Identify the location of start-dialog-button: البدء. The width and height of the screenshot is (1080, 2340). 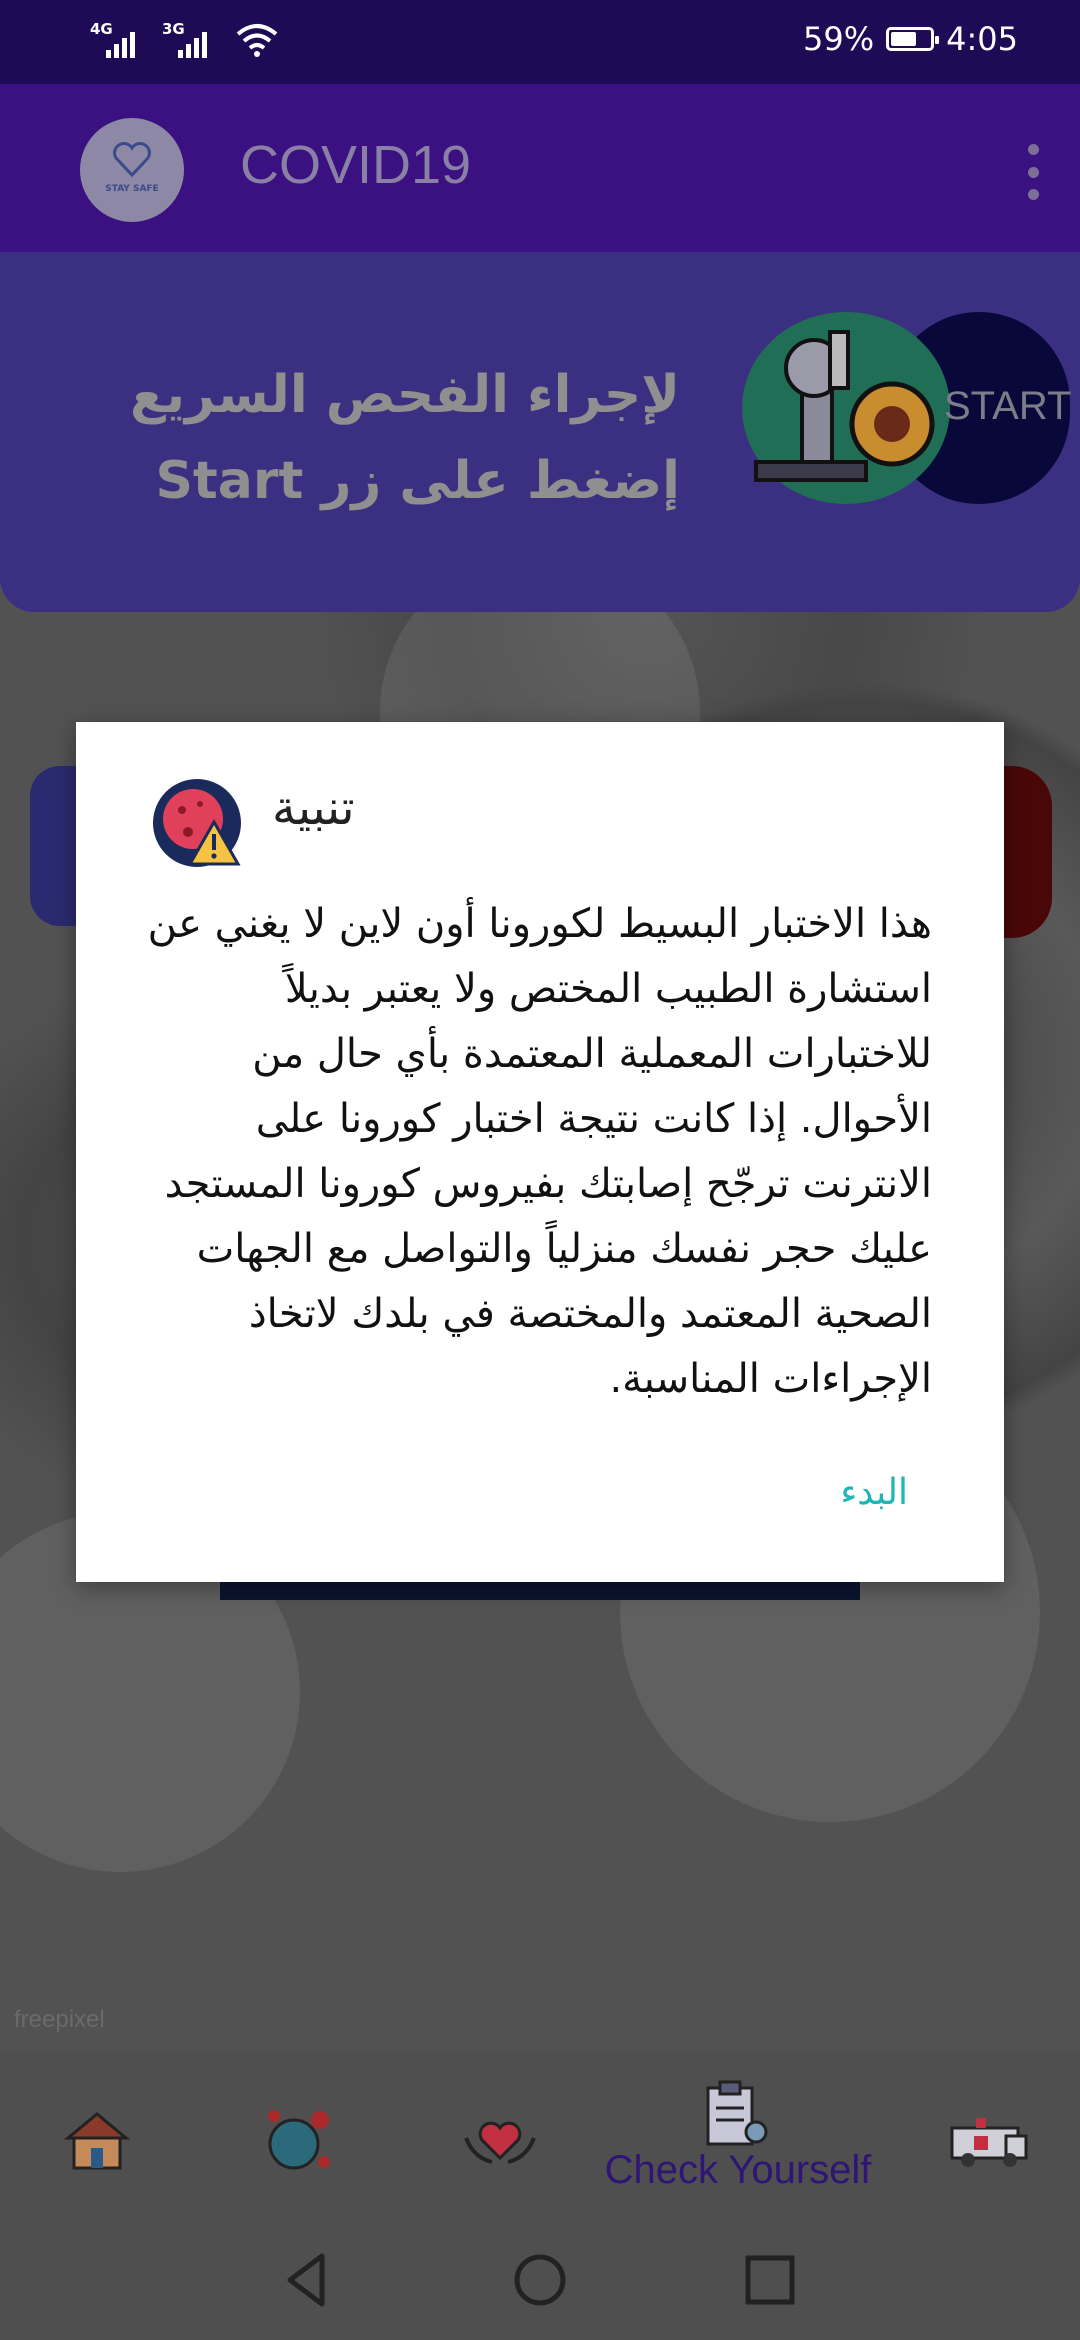
(874, 1492).